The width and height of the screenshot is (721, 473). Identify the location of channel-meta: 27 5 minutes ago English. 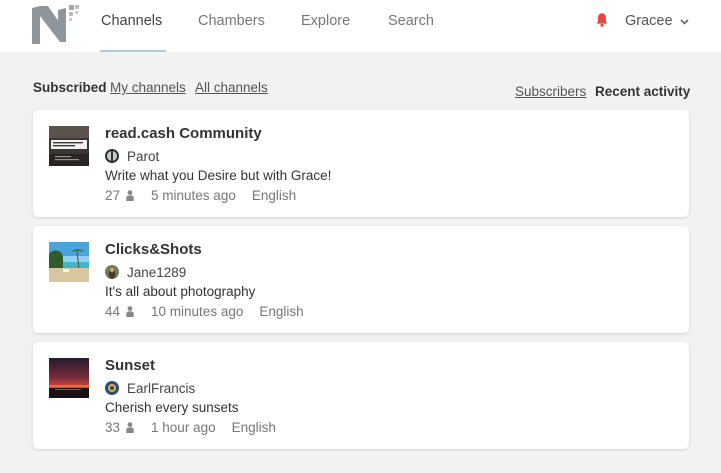
(200, 195).